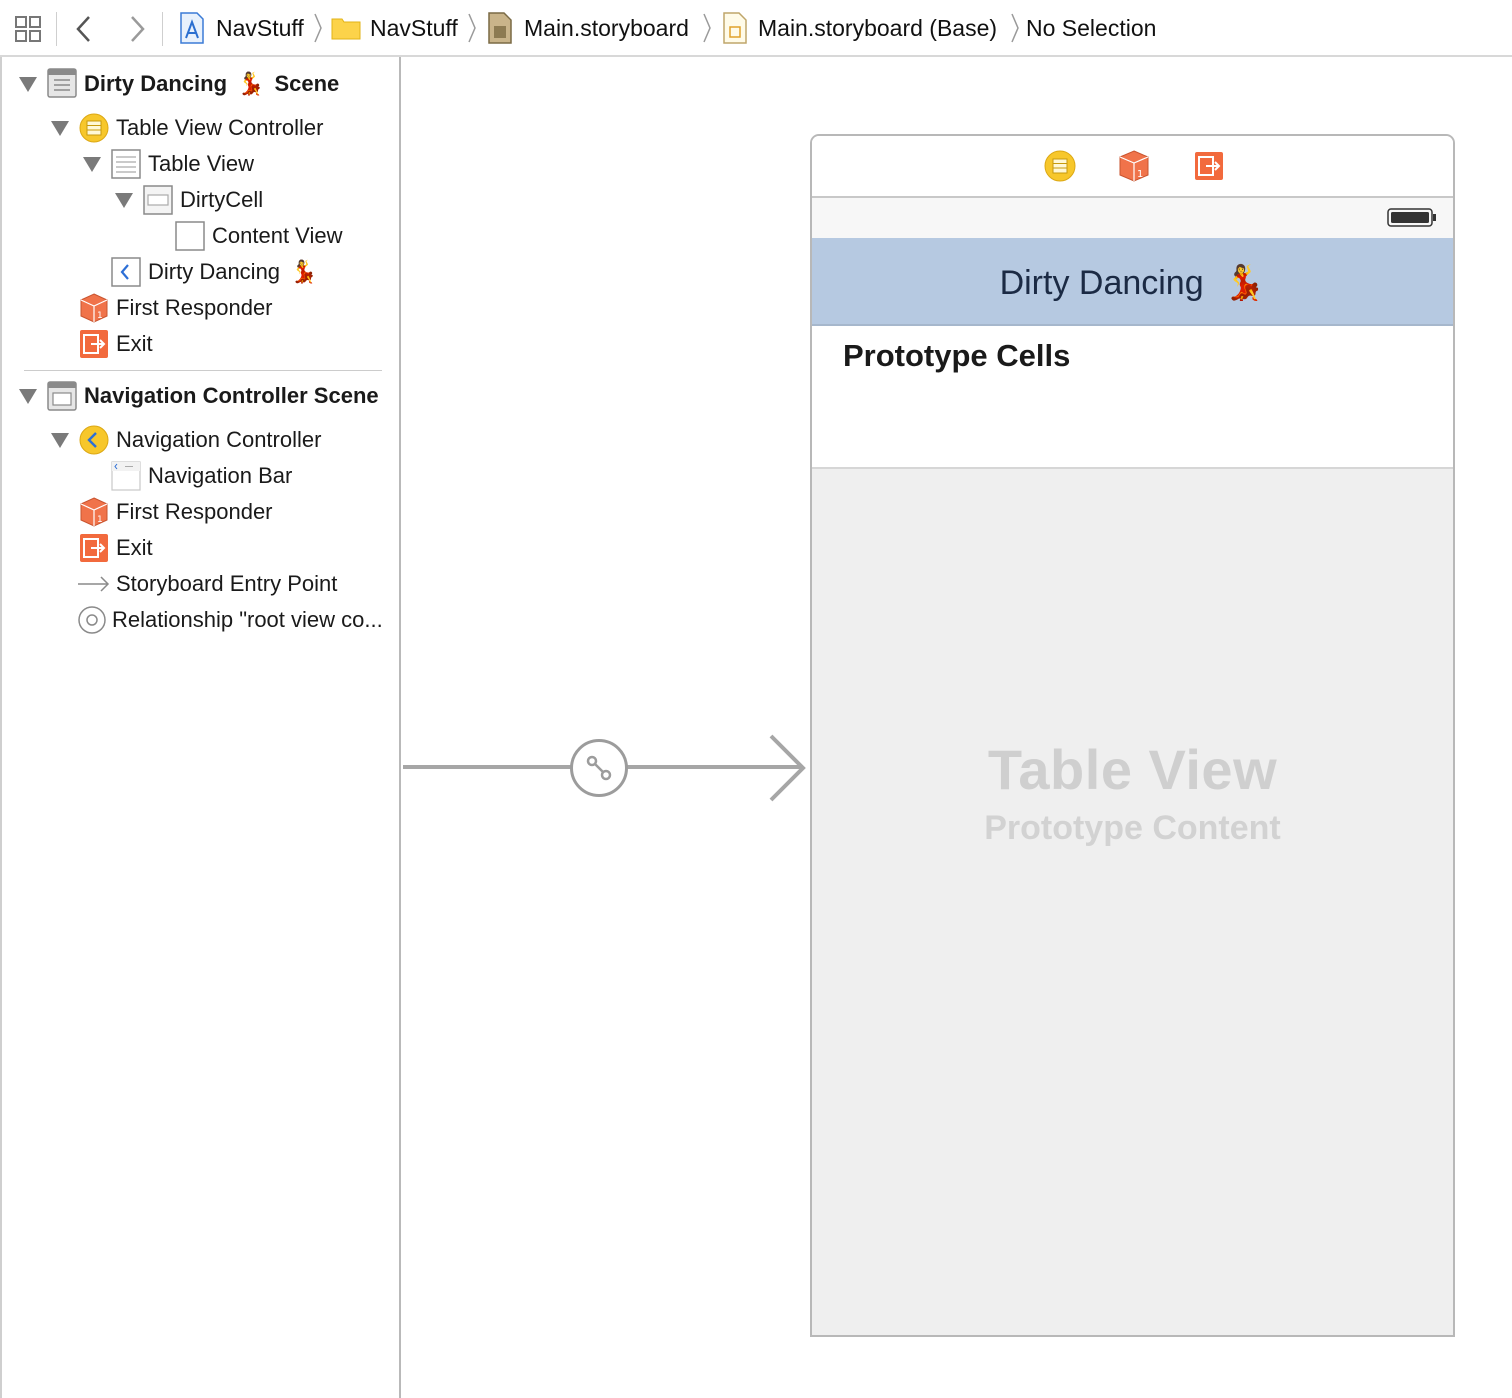  What do you see at coordinates (260, 28) in the screenshot?
I see `breadcrumb-project: NavStuff` at bounding box center [260, 28].